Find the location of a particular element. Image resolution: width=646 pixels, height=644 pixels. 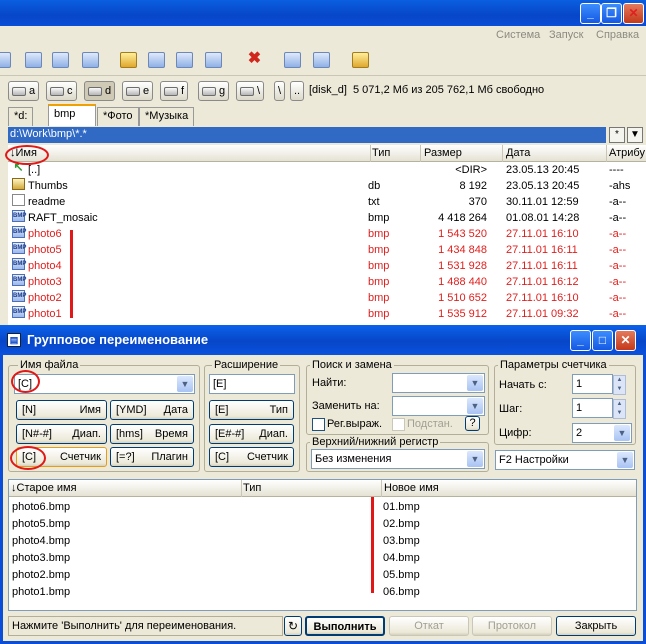

column-header-attributes: Атрибу is located at coordinates (627, 153).